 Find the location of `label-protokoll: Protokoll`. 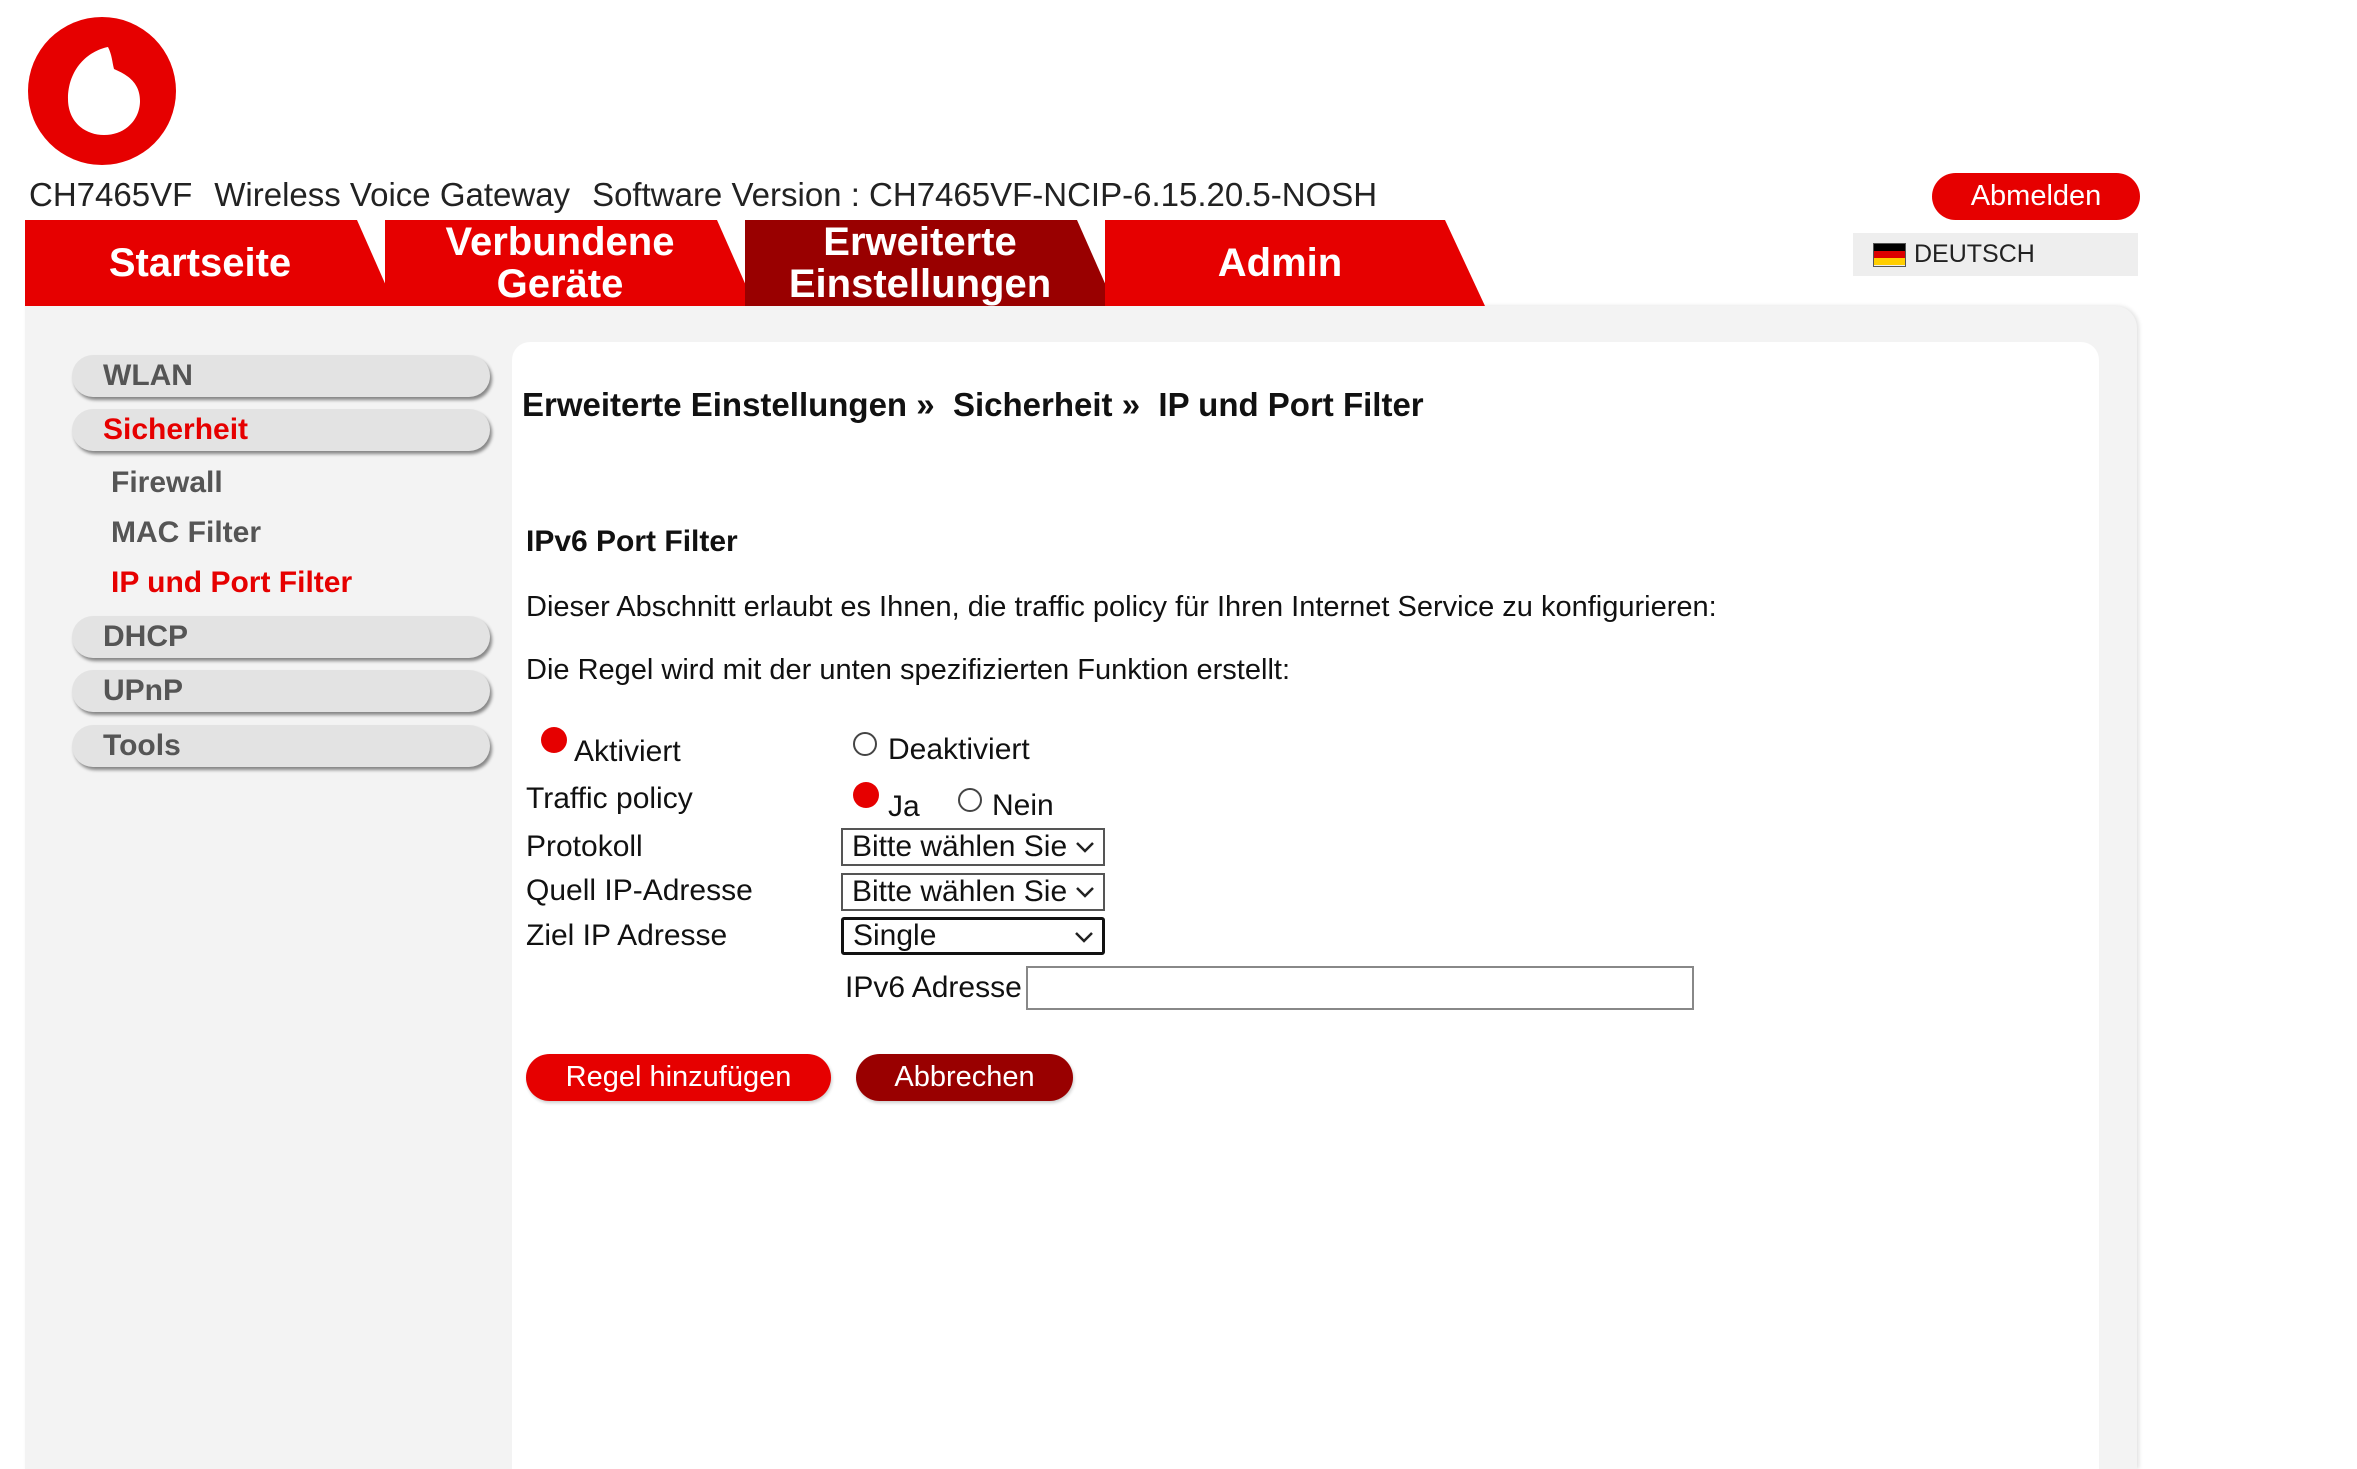

label-protokoll: Protokoll is located at coordinates (584, 846).